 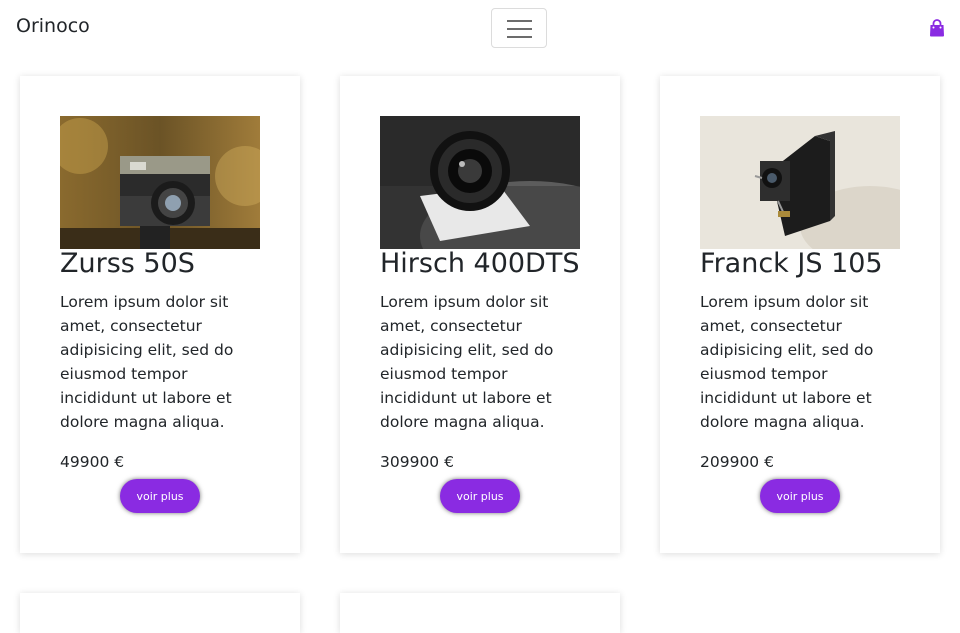 What do you see at coordinates (53, 26) in the screenshot?
I see `brand-link: Orinoco` at bounding box center [53, 26].